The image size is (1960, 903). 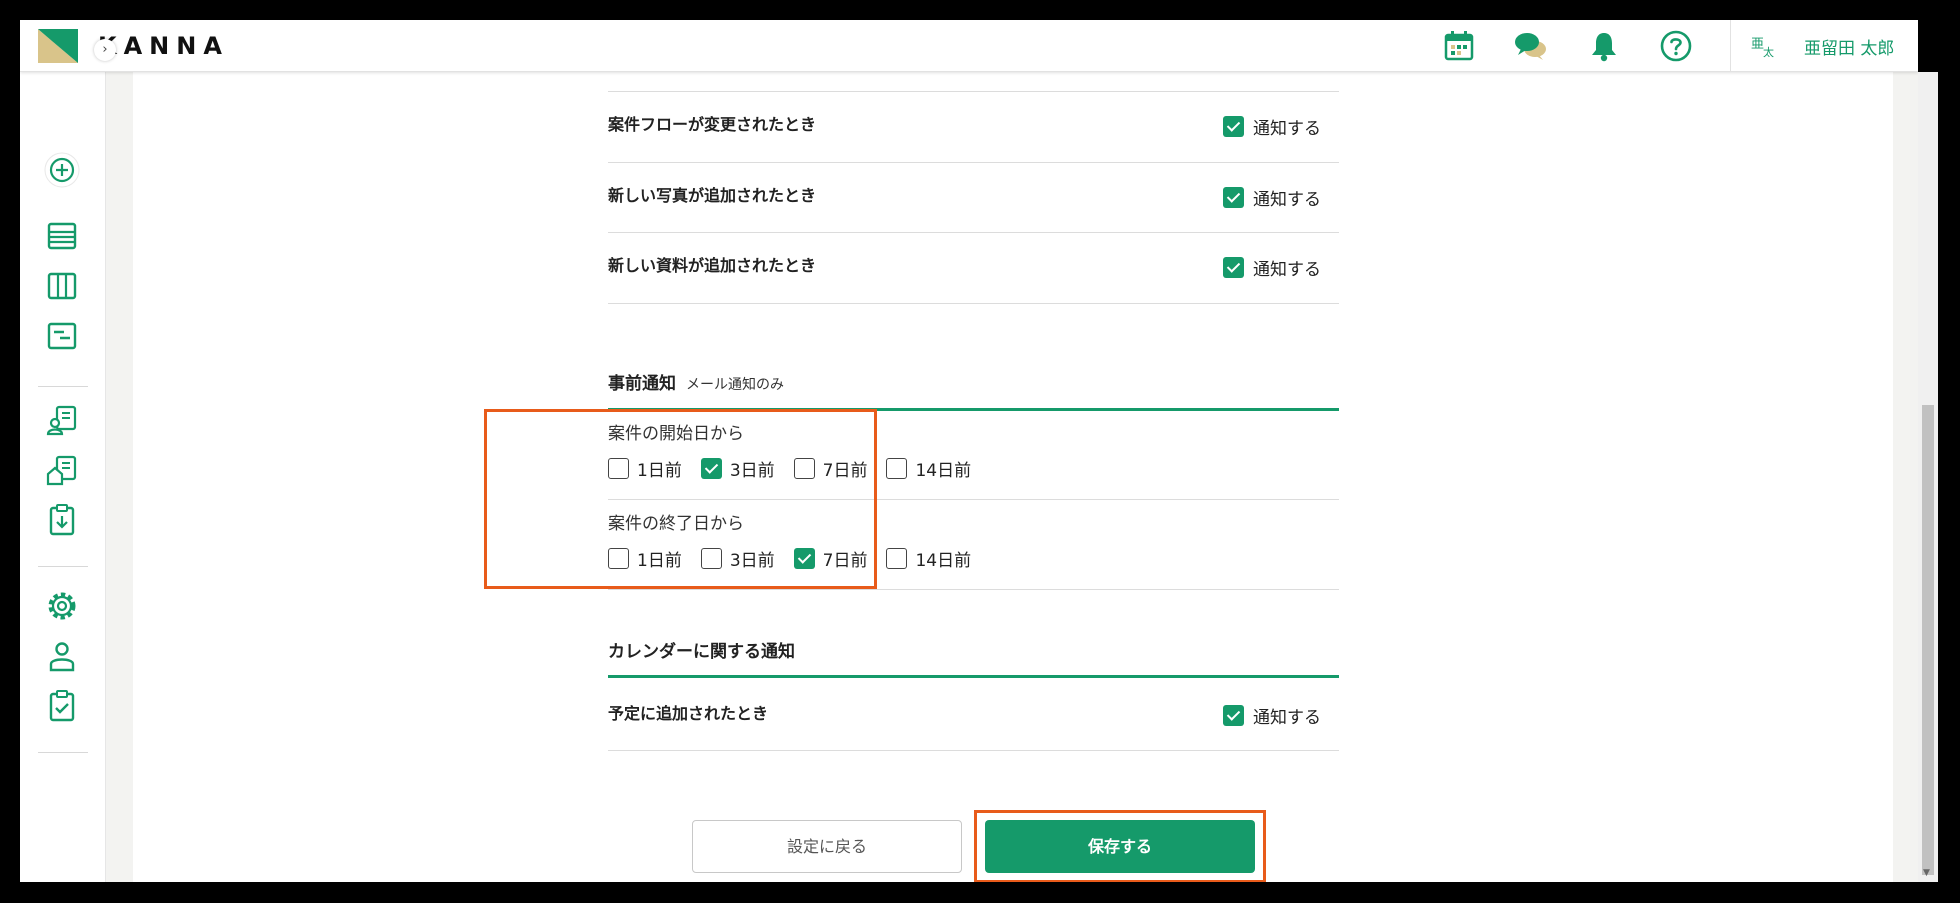 What do you see at coordinates (688, 713) in the screenshot?
I see `row-label: 予定に追加されたとき` at bounding box center [688, 713].